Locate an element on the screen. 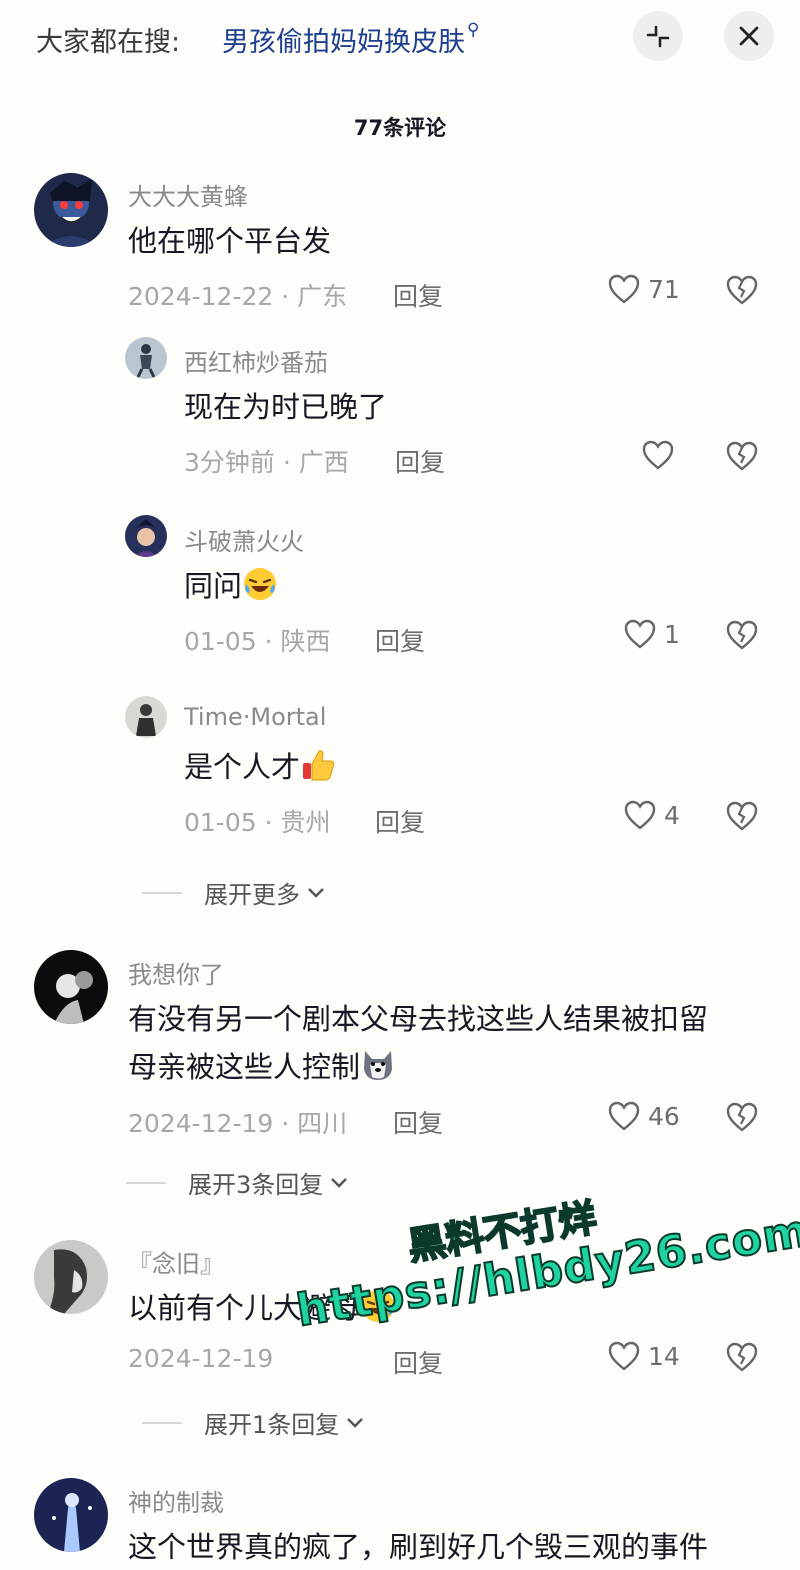 Image resolution: width=800 pixels, height=1570 pixels. comment-meta: 2024-12-22 · 广东 is located at coordinates (238, 296).